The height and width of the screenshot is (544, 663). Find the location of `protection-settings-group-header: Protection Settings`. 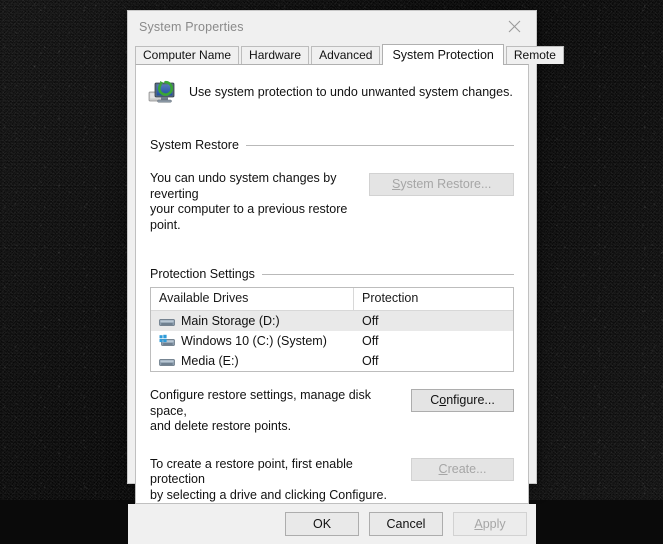

protection-settings-group-header: Protection Settings is located at coordinates (332, 274).